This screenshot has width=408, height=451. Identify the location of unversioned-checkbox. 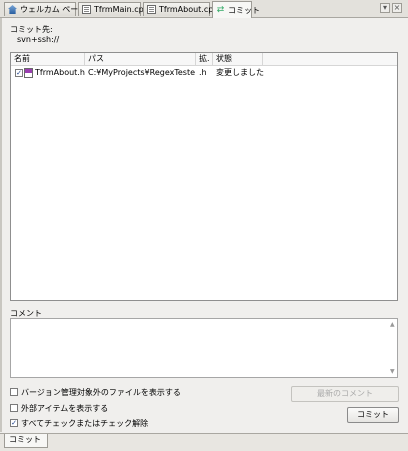
(14, 392).